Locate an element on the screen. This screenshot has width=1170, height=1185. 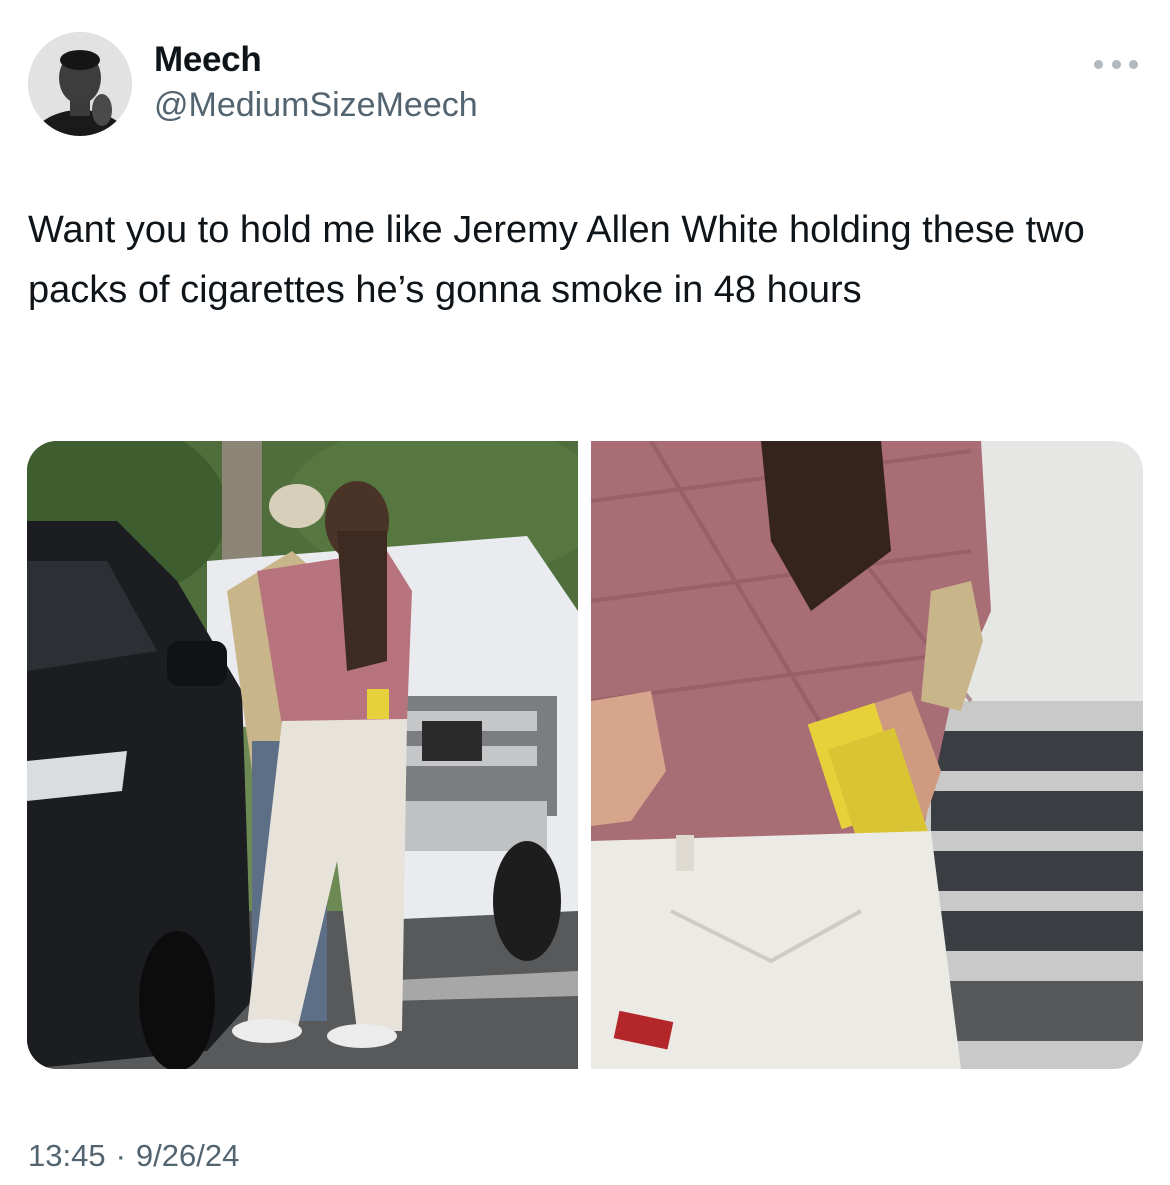
tweet-time: 13:45 is located at coordinates (67, 1155).